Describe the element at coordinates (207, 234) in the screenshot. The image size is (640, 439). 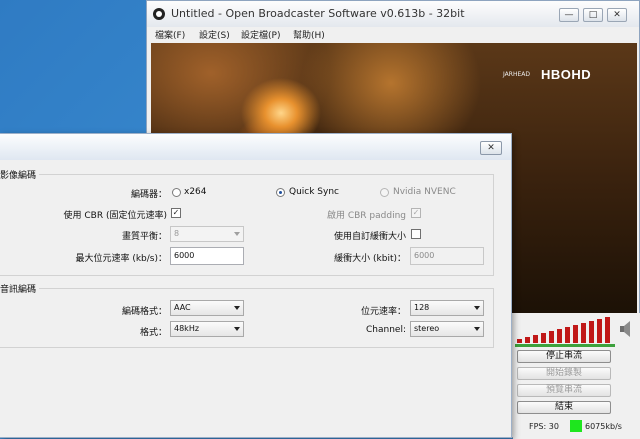
I see `quality-combo: 8` at that location.